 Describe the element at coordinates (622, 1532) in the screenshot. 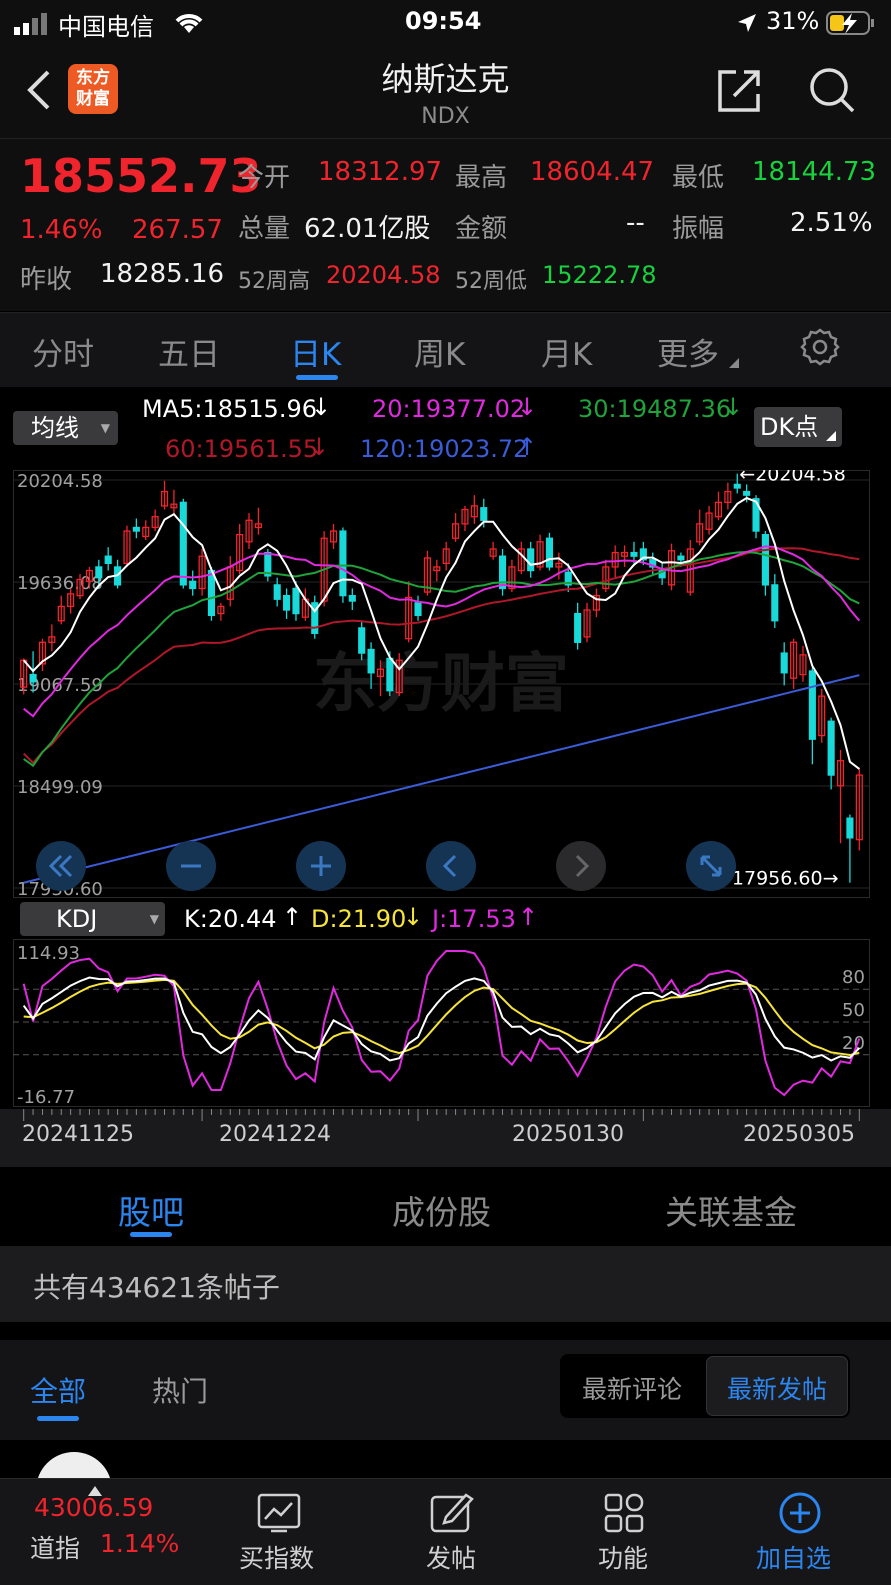

I see `functions-button: 功能` at that location.